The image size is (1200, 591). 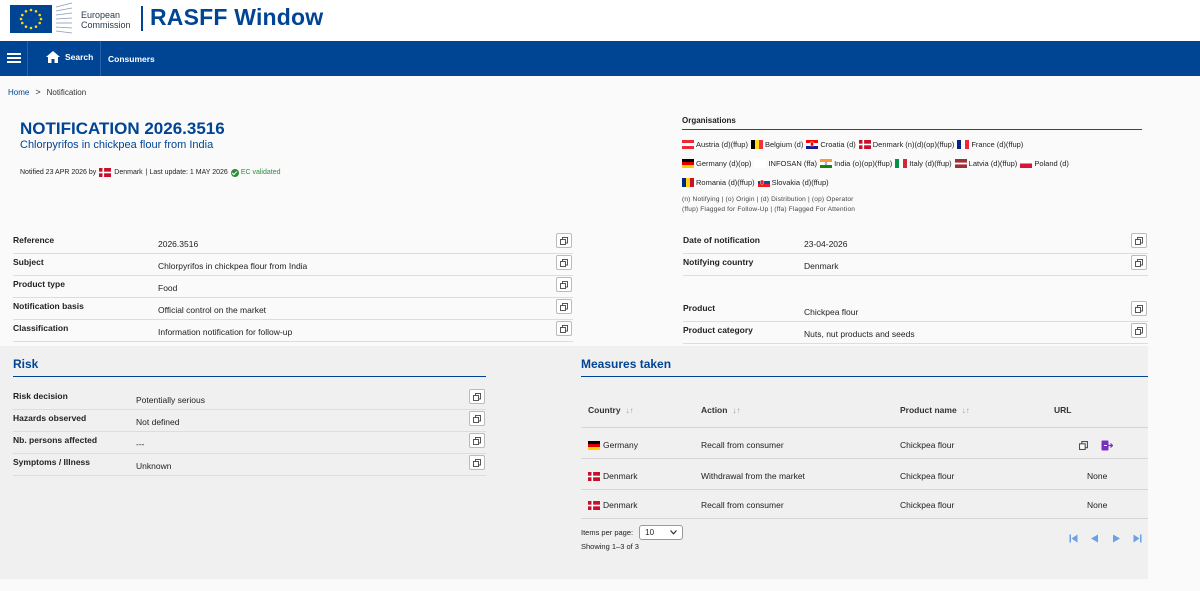 I want to click on organisation-label: Romania (d)(ffup), so click(x=725, y=182).